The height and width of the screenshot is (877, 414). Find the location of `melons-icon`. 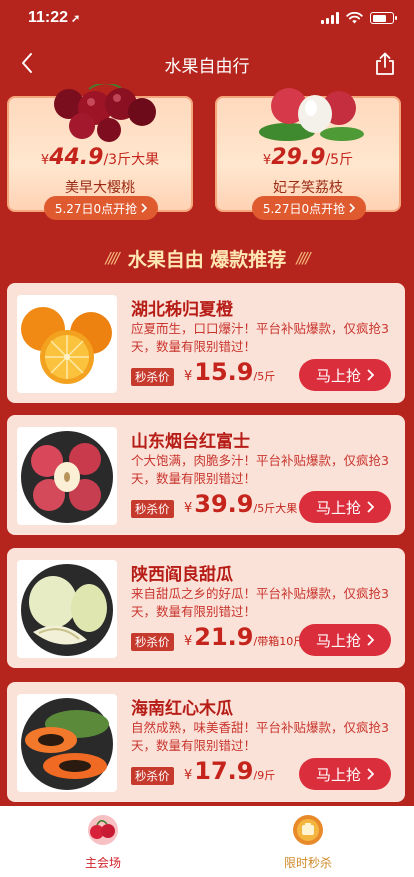

melons-icon is located at coordinates (67, 610).